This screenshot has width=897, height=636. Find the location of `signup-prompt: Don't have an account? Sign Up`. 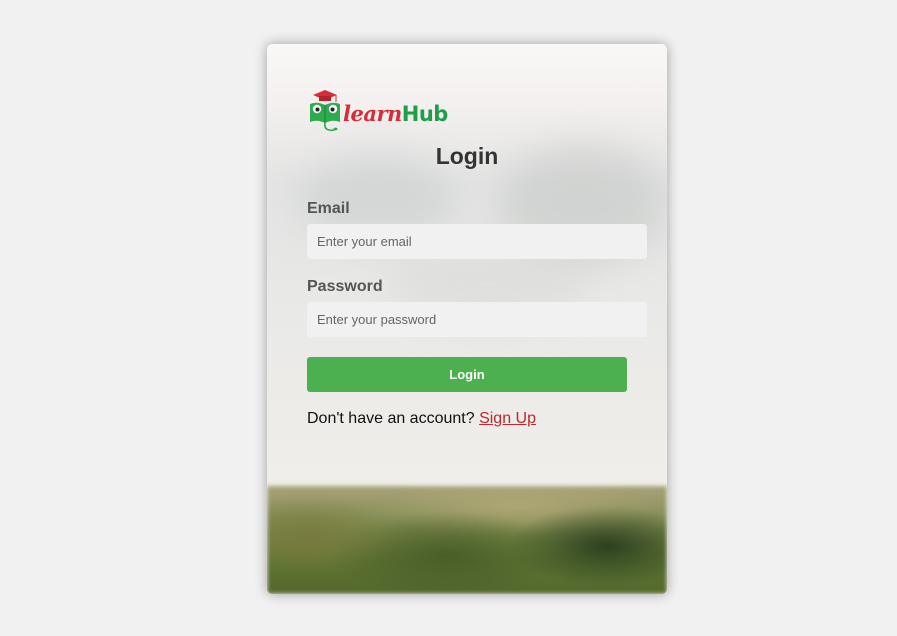

signup-prompt: Don't have an account? Sign Up is located at coordinates (421, 419).